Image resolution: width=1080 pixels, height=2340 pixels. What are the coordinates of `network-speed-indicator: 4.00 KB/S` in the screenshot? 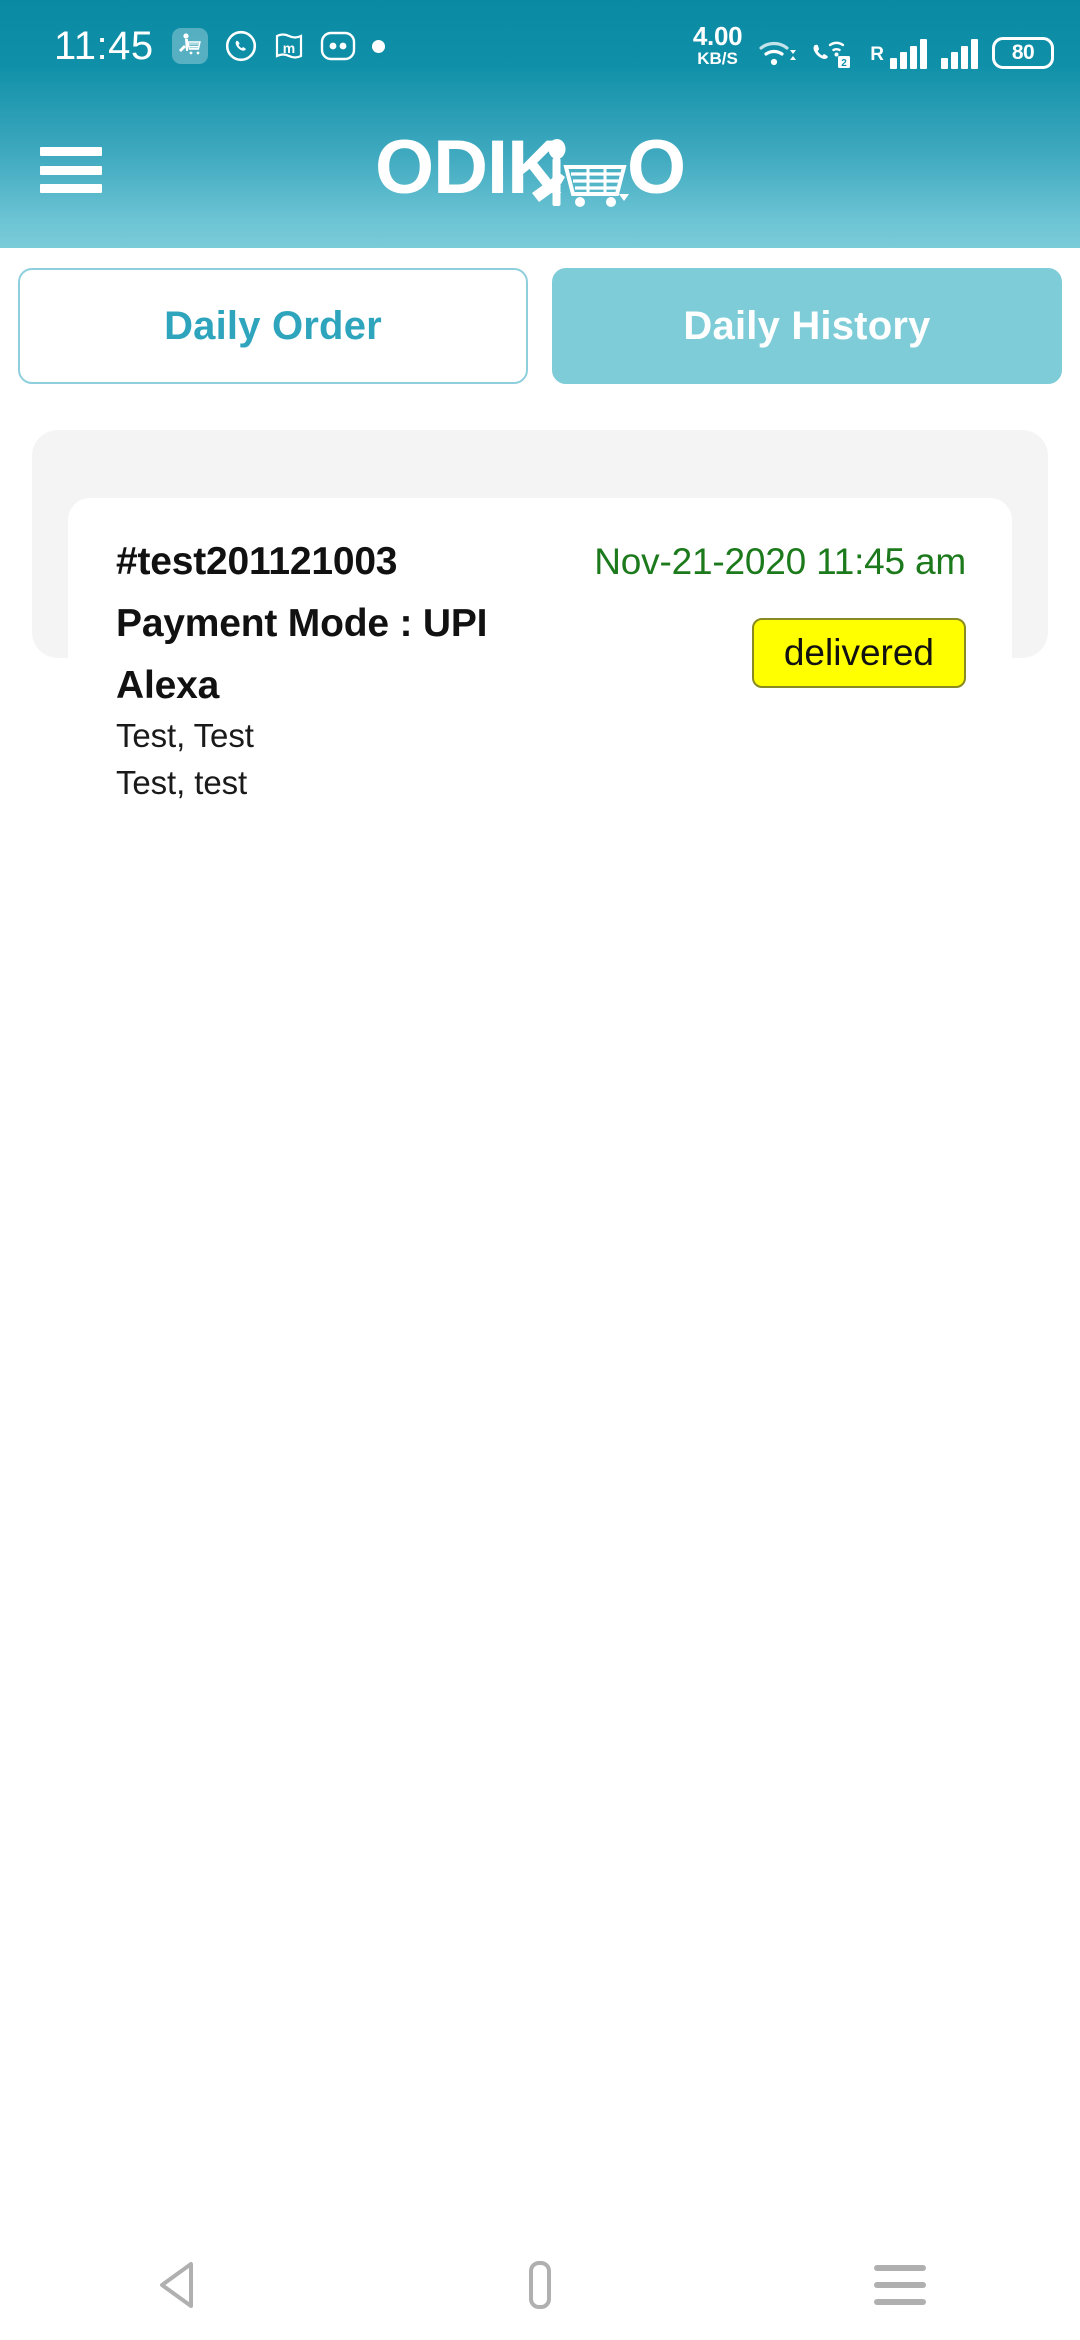 It's located at (717, 45).